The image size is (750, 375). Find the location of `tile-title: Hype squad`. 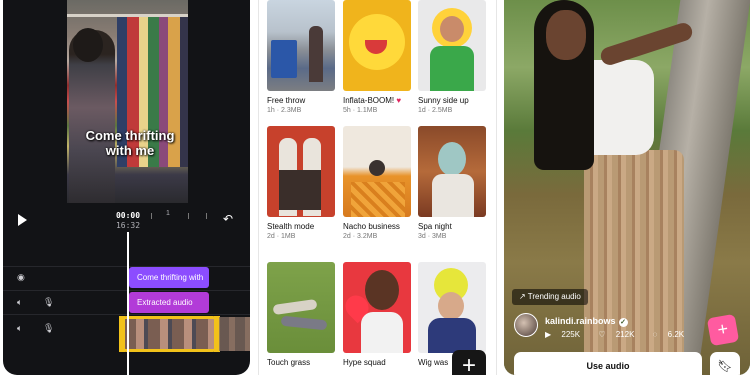

tile-title: Hype squad is located at coordinates (364, 362).